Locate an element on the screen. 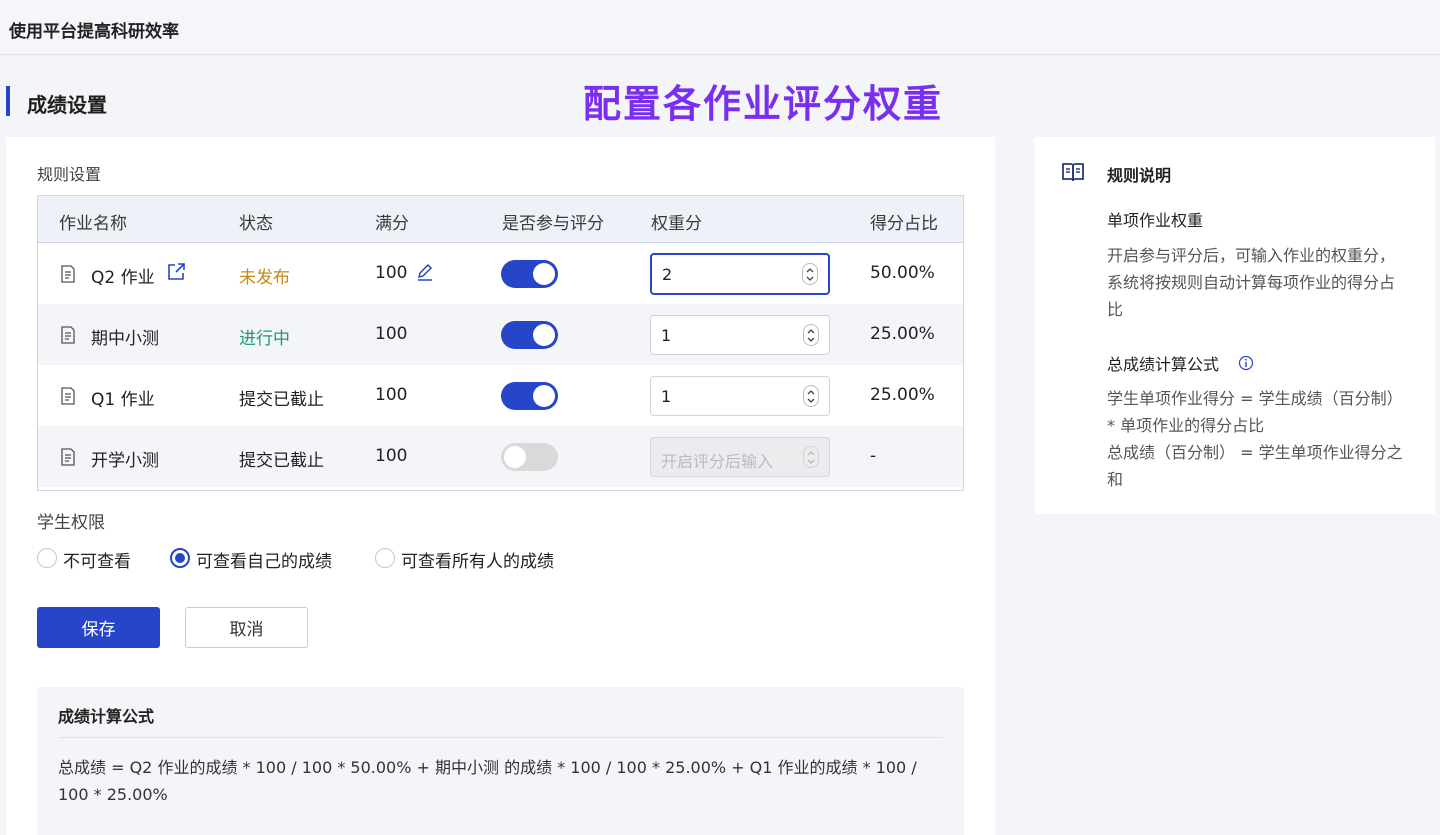 The image size is (1440, 835). banner-caption: 配置各作业评分权重 is located at coordinates (763, 104).